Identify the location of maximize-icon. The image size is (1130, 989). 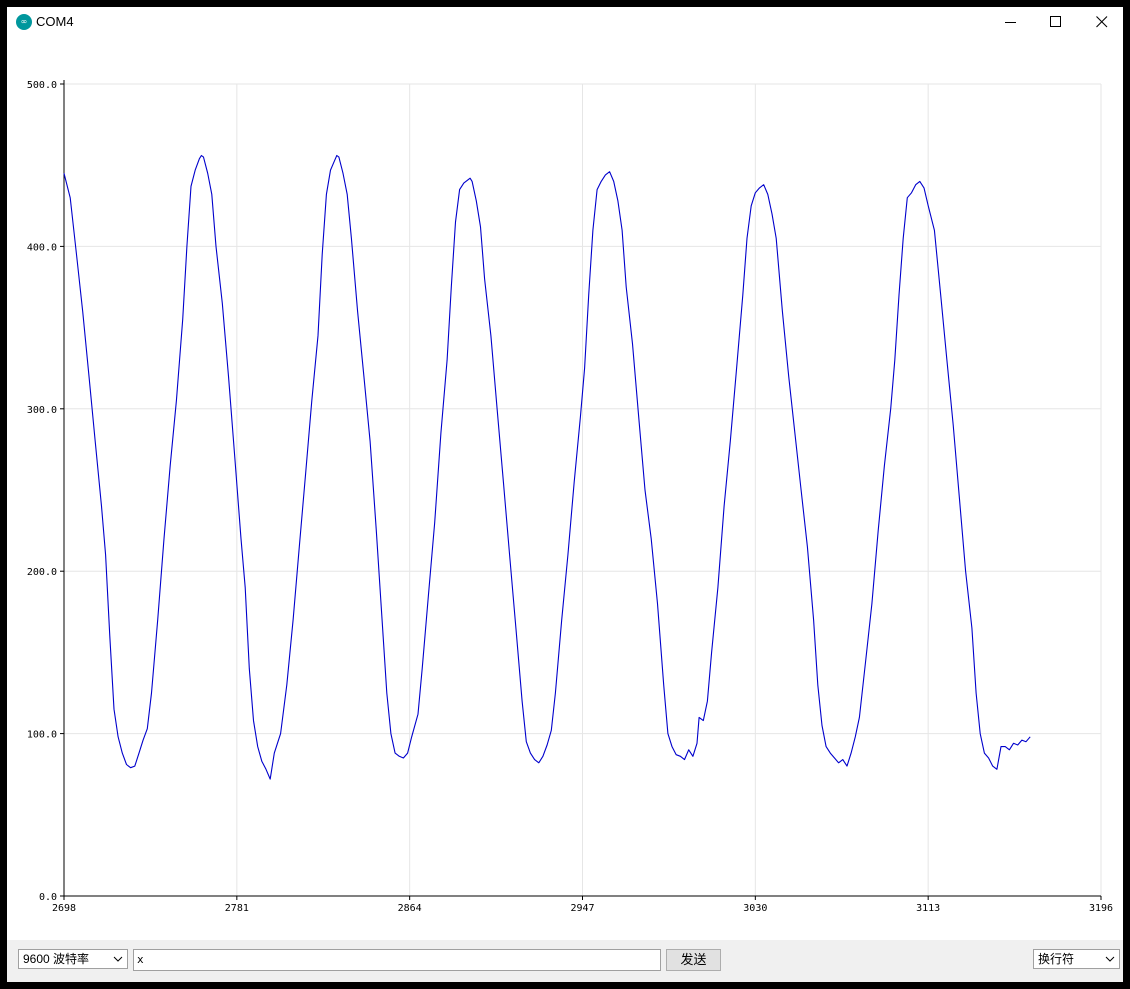
(1055, 21).